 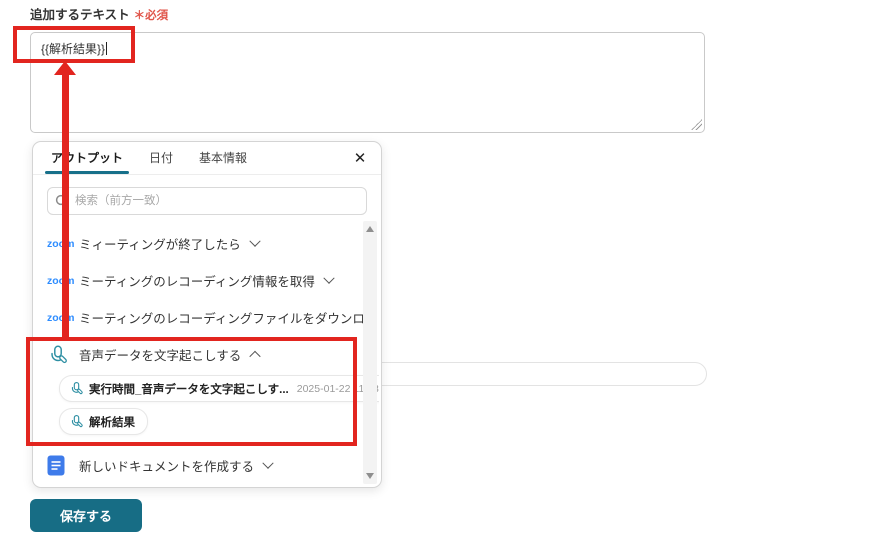 What do you see at coordinates (198, 243) in the screenshot?
I see `list-item-meeting-ended: zoom ミィーティングが終了したら` at bounding box center [198, 243].